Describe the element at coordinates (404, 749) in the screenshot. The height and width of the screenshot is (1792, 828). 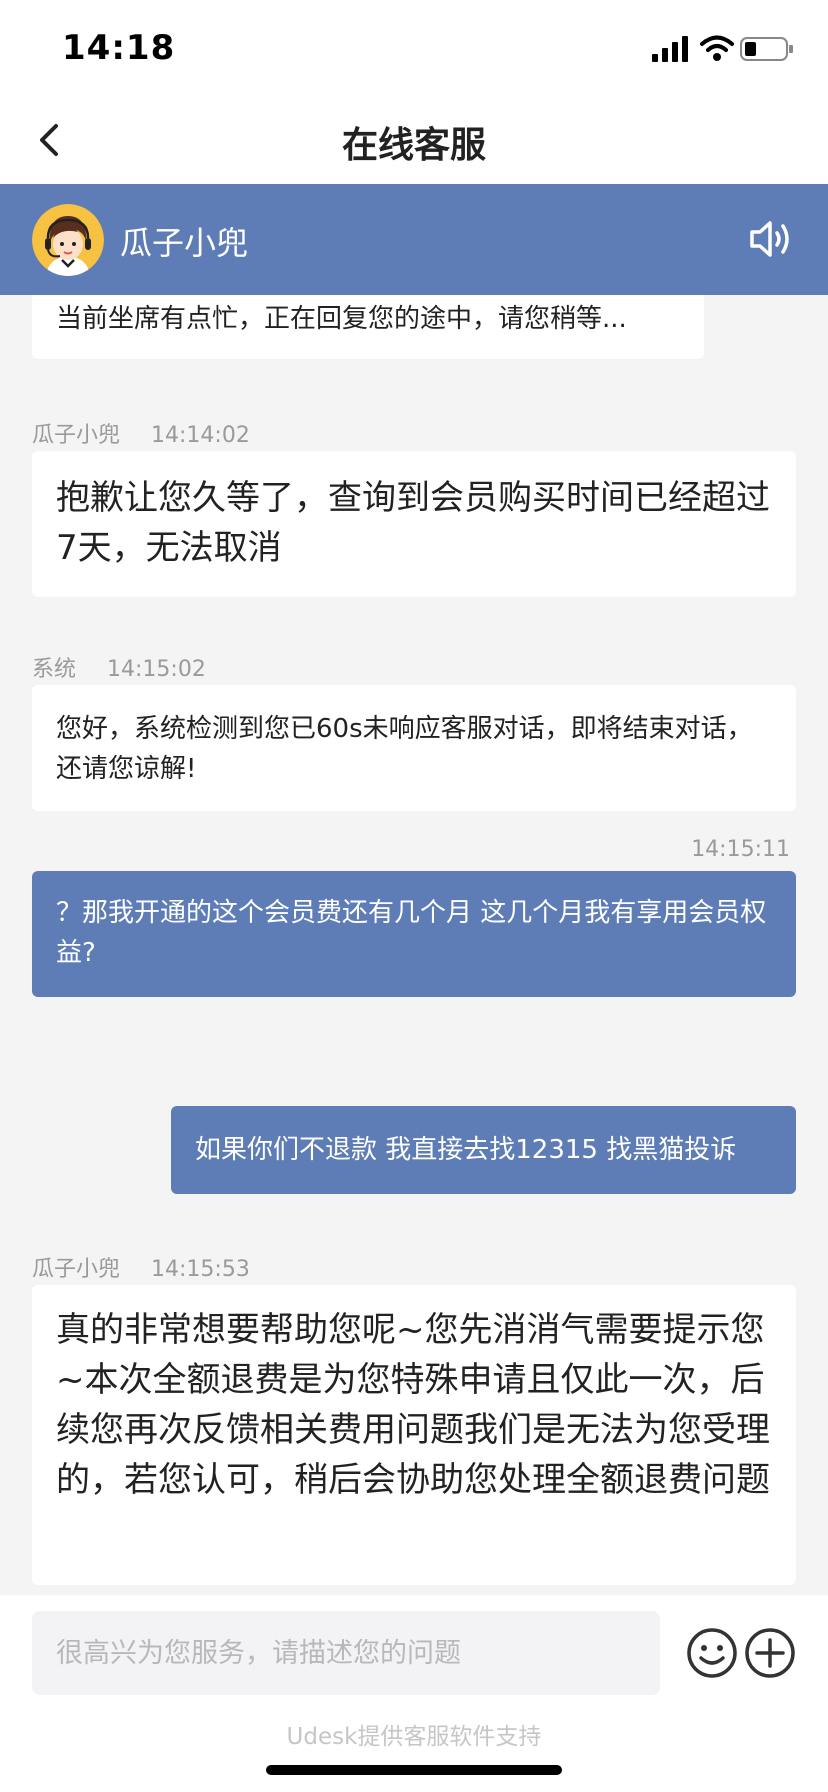
I see `message-text: 您好，系统检测到您已60s未响应客服对话，即将结束对话，还请您谅解!` at that location.